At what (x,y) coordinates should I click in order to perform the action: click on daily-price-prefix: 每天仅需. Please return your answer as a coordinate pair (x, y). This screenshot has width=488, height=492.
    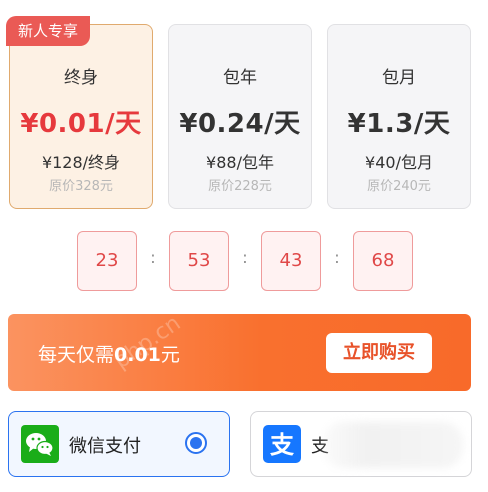
    Looking at the image, I should click on (76, 355).